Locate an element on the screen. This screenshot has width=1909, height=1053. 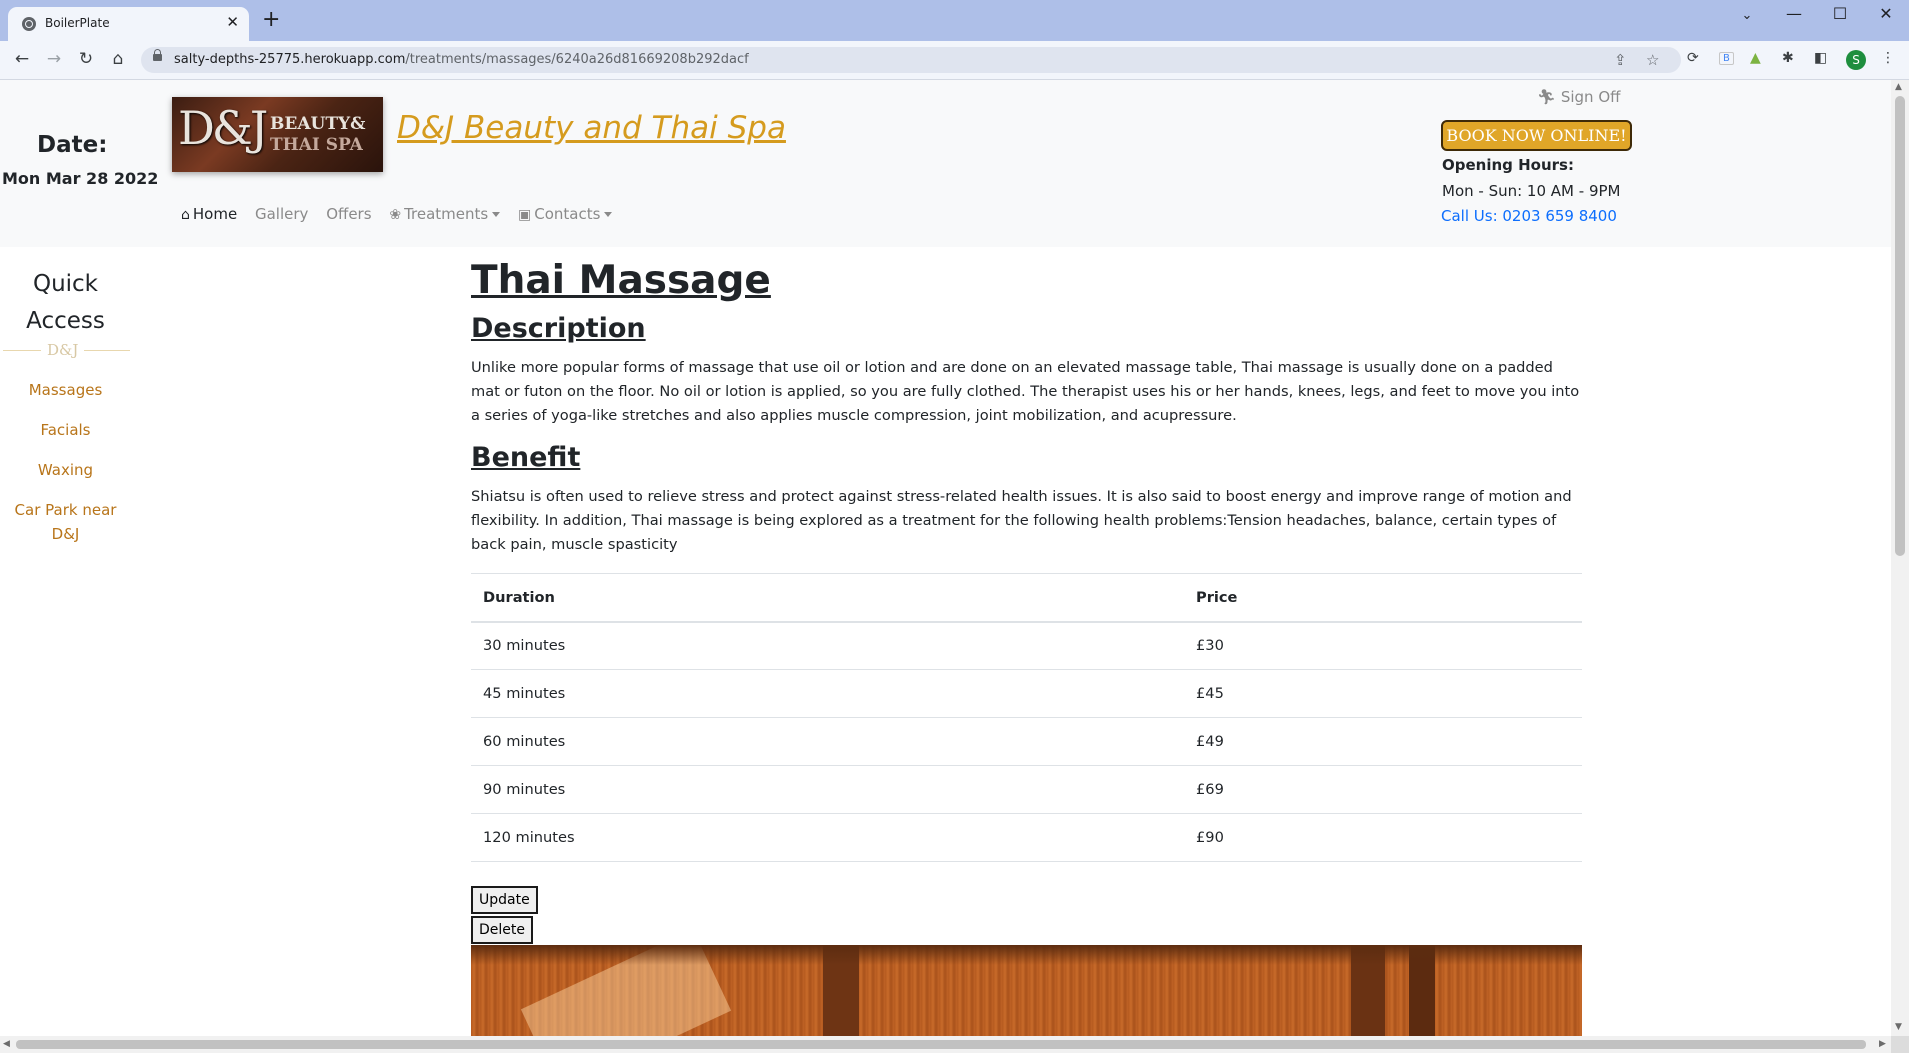
profile-avatar: S is located at coordinates (1856, 60).